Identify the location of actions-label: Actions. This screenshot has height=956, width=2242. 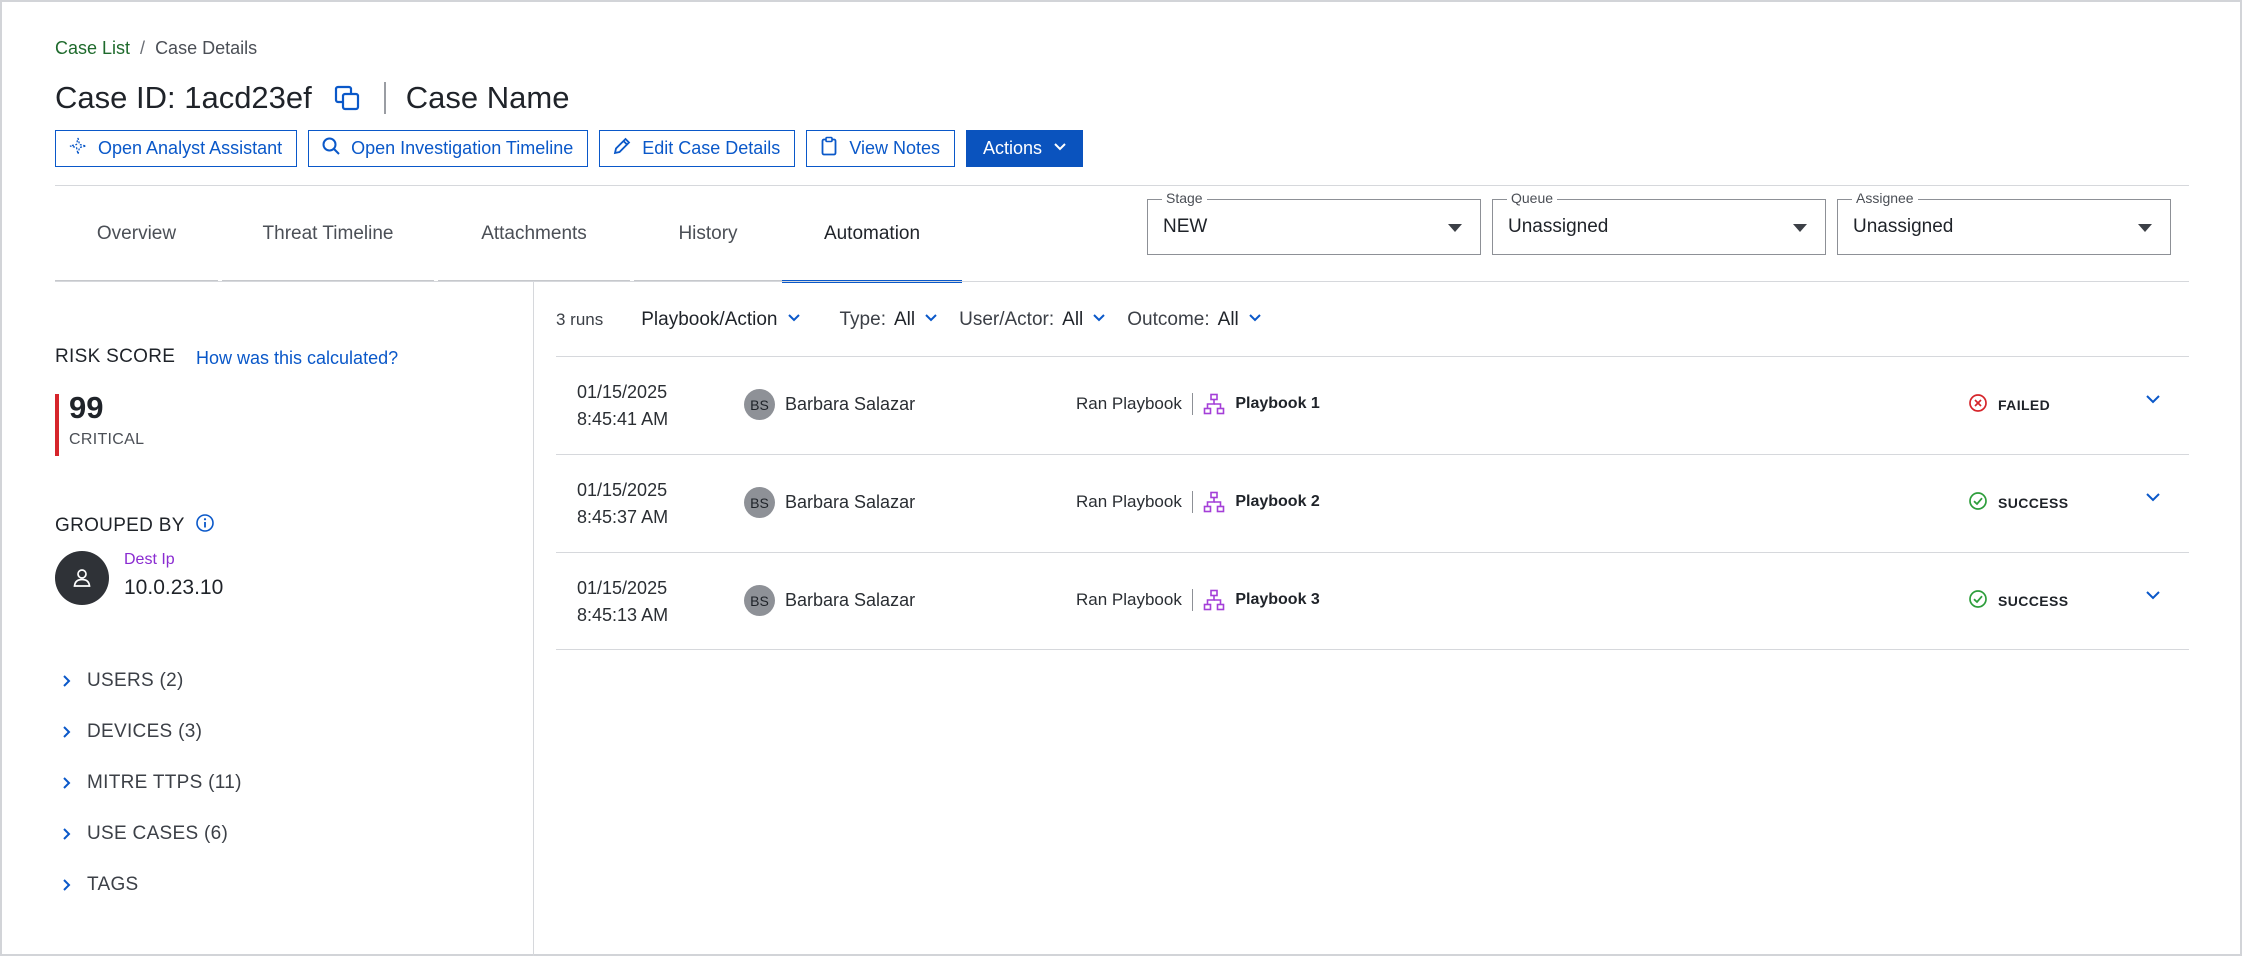
(1013, 148).